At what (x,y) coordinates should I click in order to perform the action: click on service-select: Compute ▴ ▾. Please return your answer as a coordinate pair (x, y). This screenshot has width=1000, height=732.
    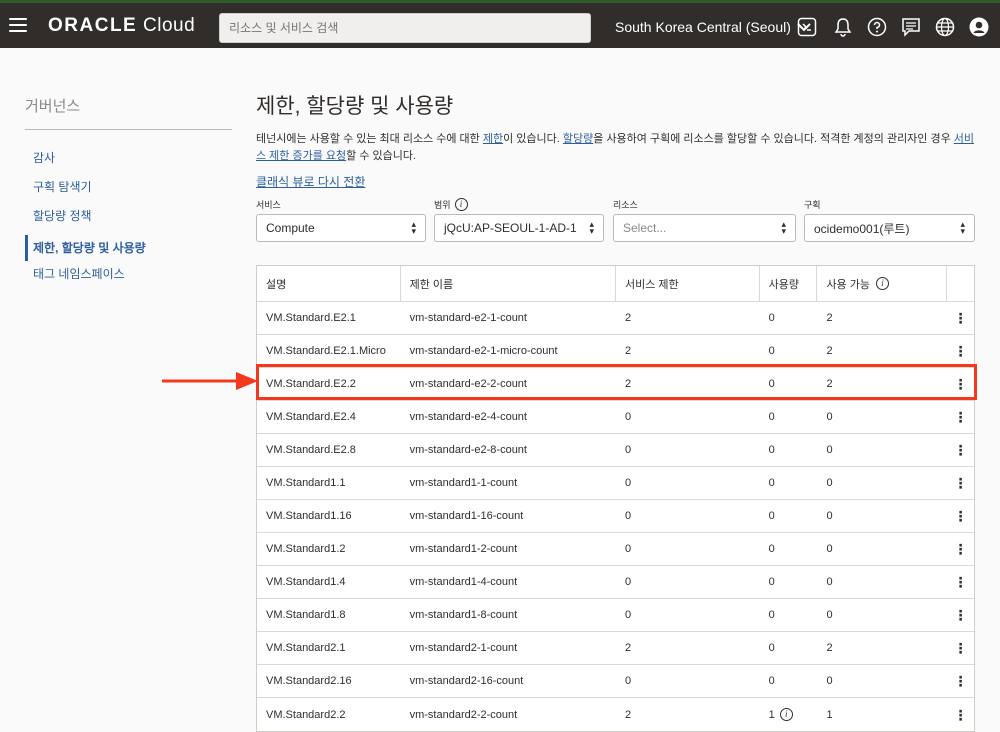
    Looking at the image, I should click on (341, 228).